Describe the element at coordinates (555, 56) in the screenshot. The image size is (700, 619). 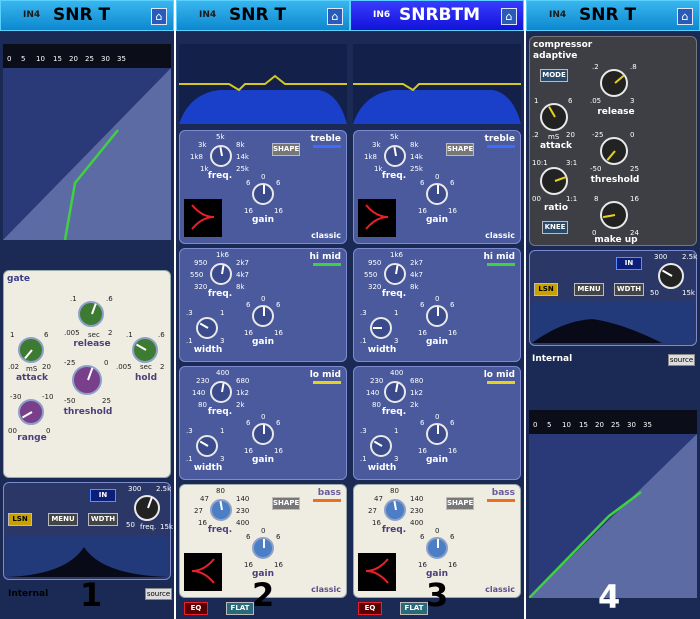
I see `compressor-subtitle: adaptive` at that location.